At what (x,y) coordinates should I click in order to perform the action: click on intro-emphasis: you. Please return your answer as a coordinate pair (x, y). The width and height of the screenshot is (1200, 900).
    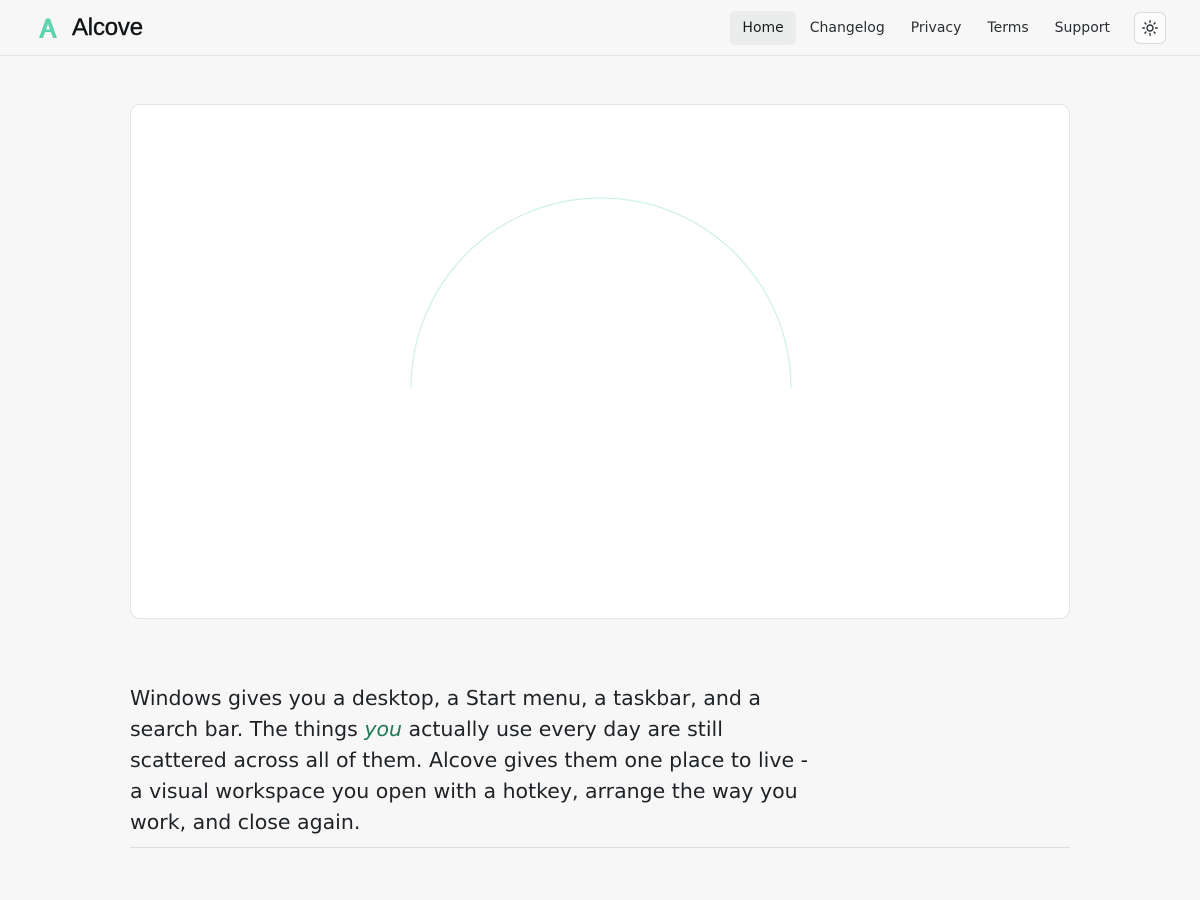
    Looking at the image, I should click on (383, 729).